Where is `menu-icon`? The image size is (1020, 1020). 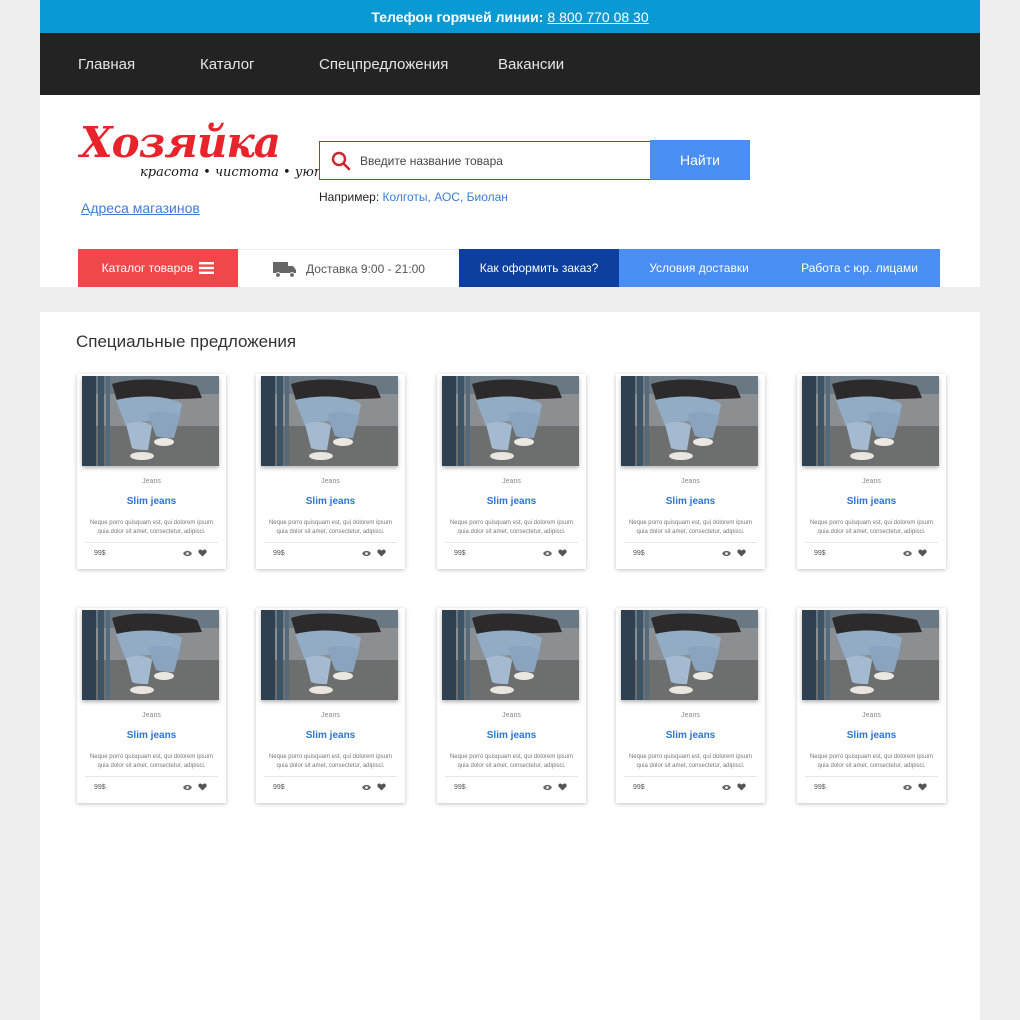 menu-icon is located at coordinates (207, 268).